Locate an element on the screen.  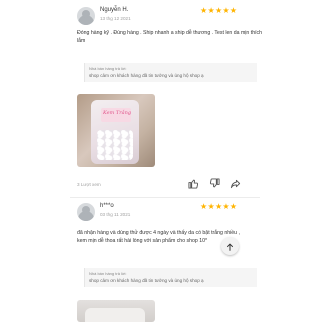
product-contents is located at coordinates (115, 145).